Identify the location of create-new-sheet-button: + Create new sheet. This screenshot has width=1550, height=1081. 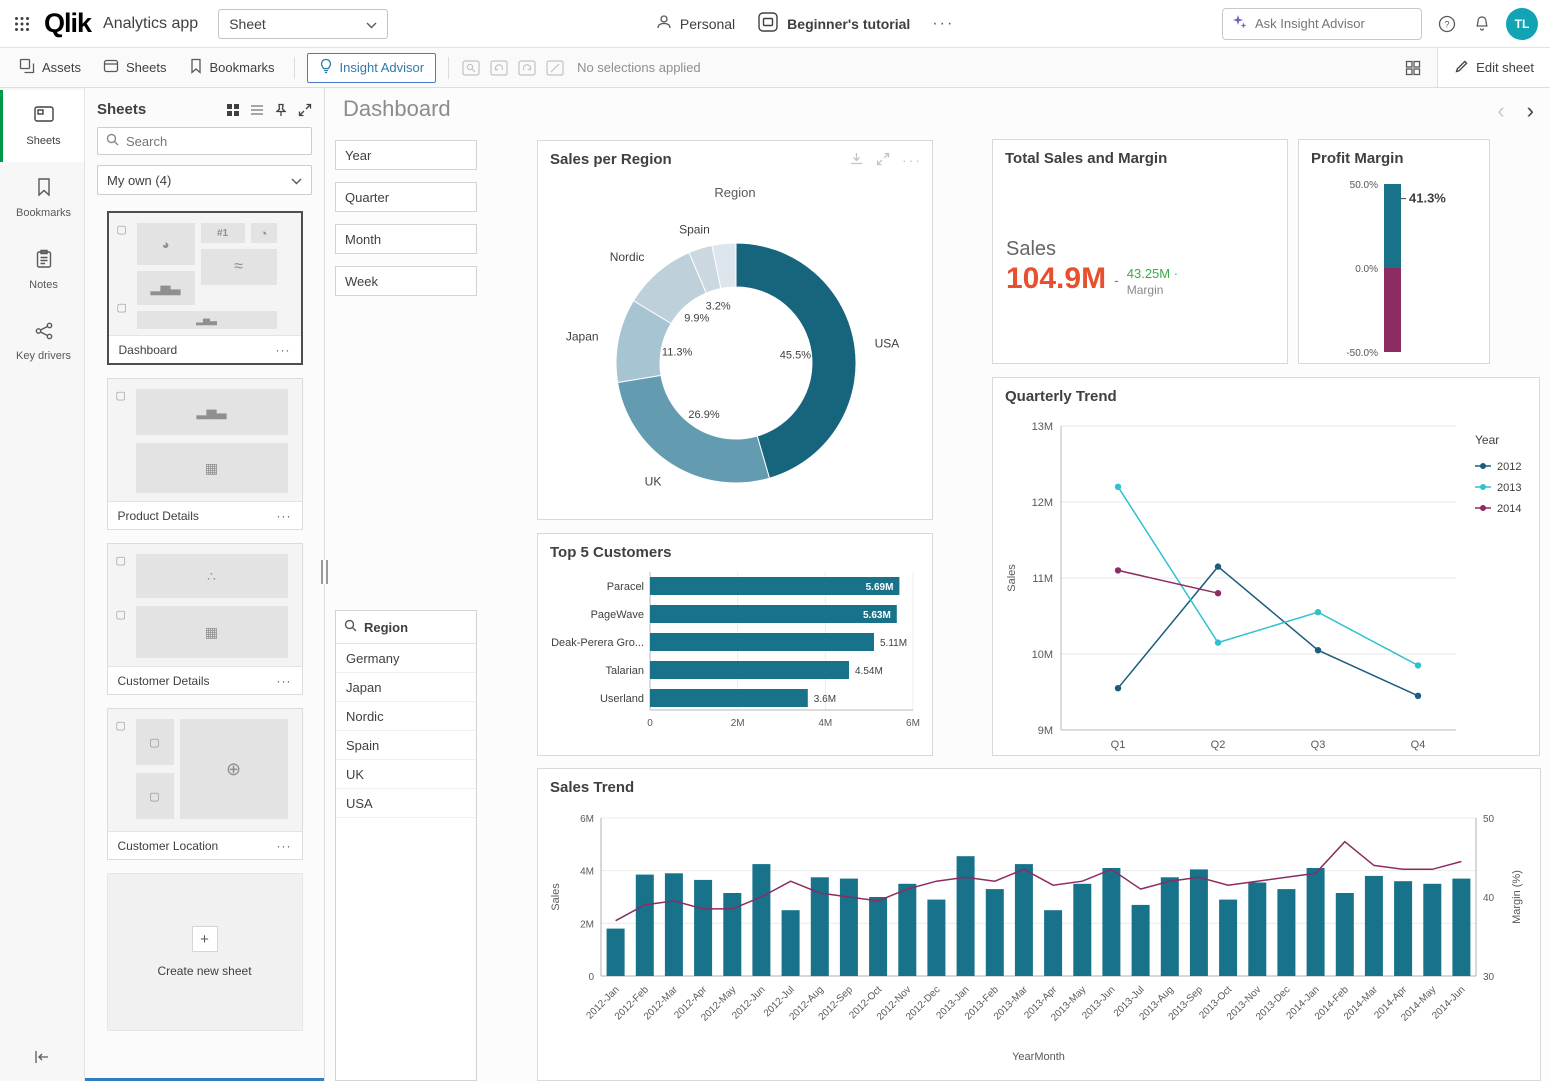
(204, 952).